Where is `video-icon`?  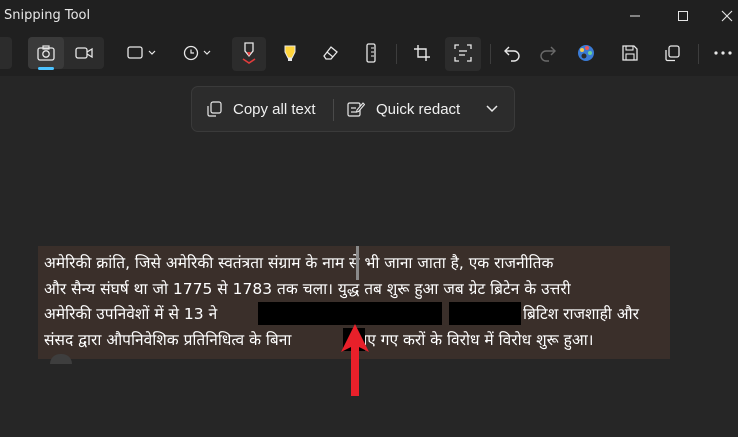
video-icon is located at coordinates (84, 53).